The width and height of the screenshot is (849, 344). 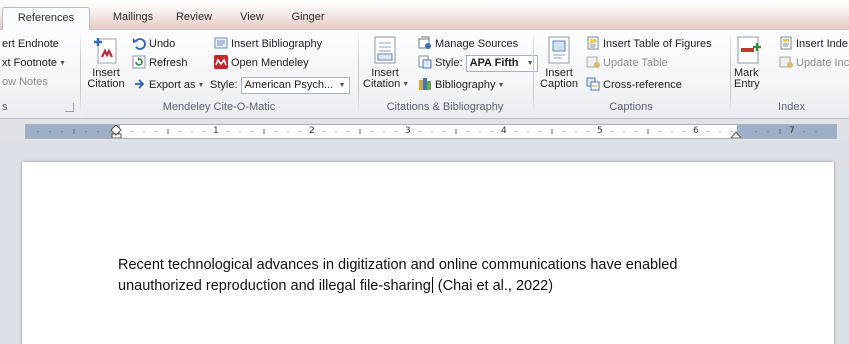 I want to click on tab-mailings: Mailings, so click(x=133, y=18).